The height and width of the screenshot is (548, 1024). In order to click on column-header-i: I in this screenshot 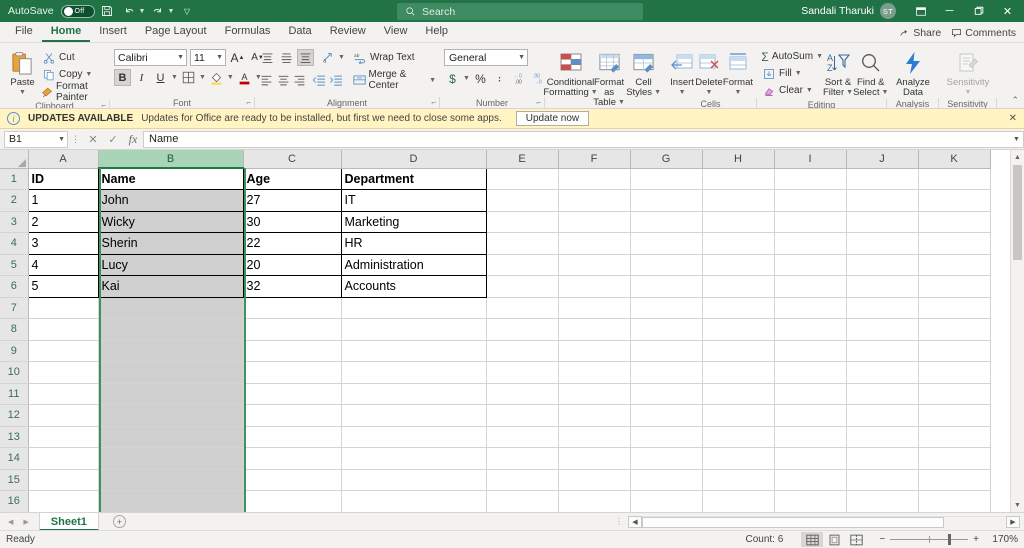, I will do `click(810, 159)`.